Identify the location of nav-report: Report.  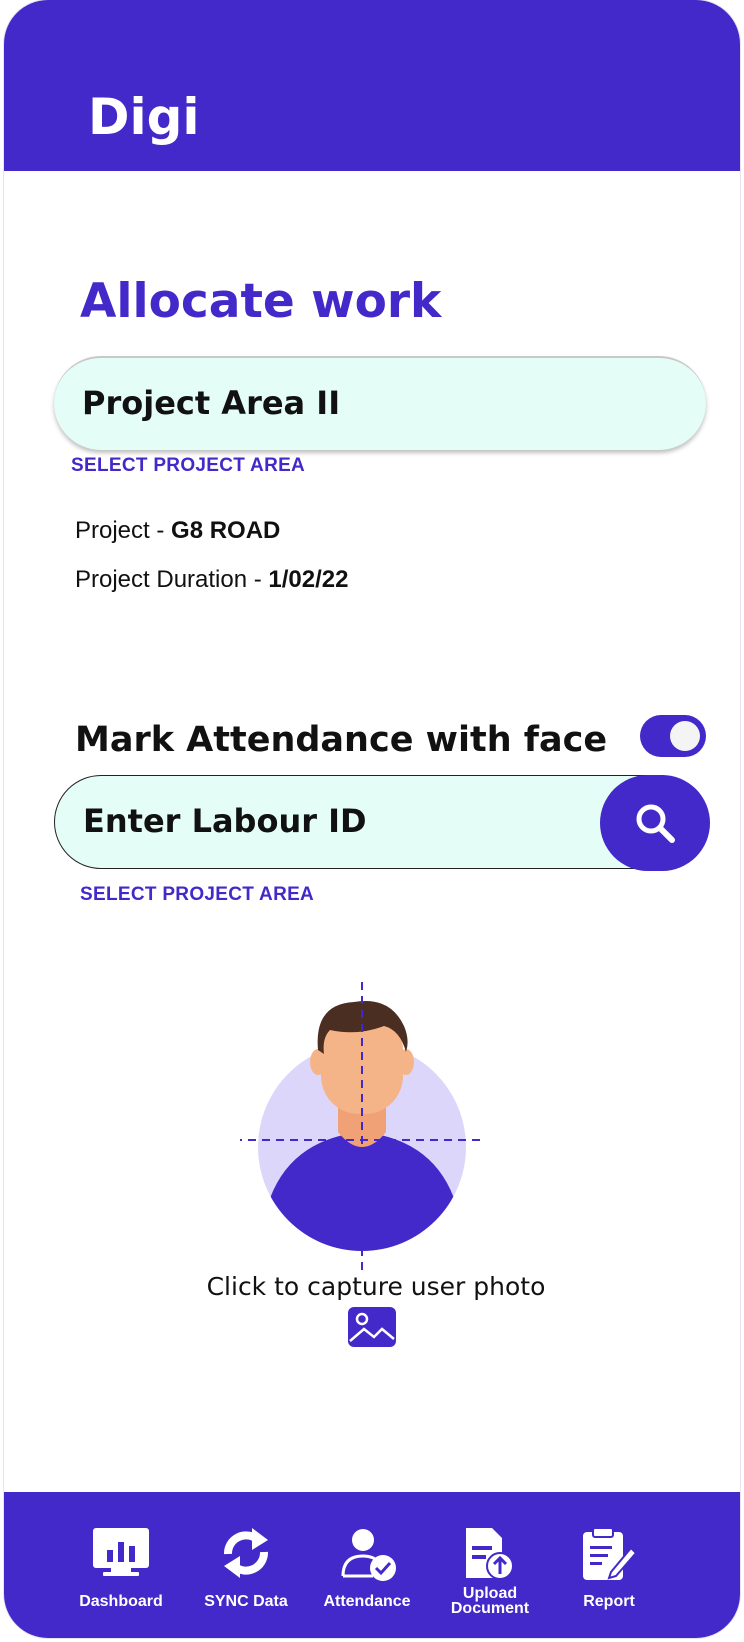
(609, 1565).